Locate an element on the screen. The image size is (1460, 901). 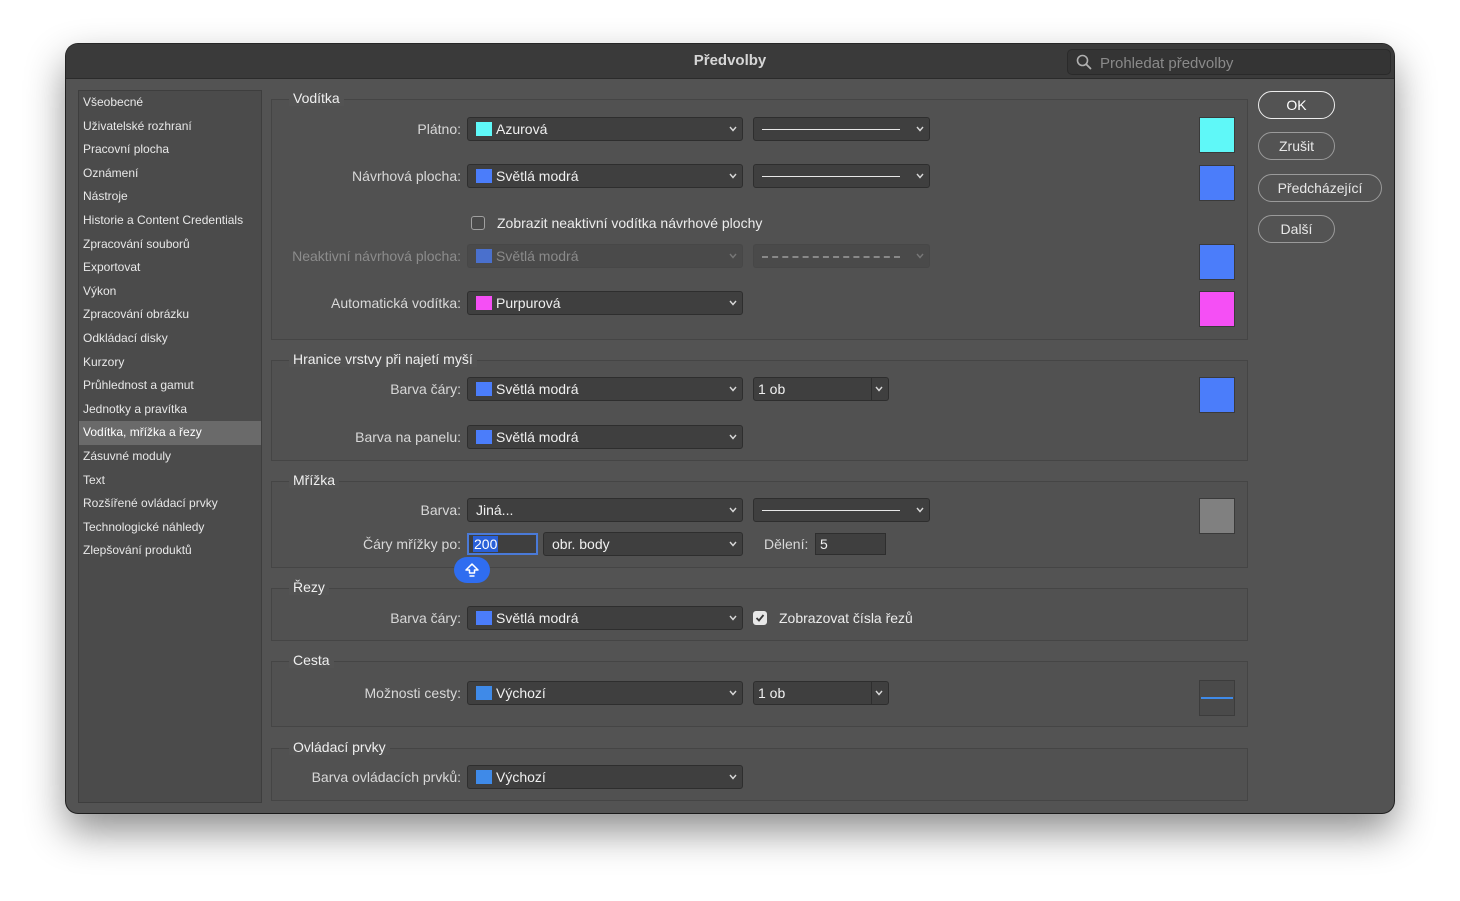
search-icon is located at coordinates (1084, 62).